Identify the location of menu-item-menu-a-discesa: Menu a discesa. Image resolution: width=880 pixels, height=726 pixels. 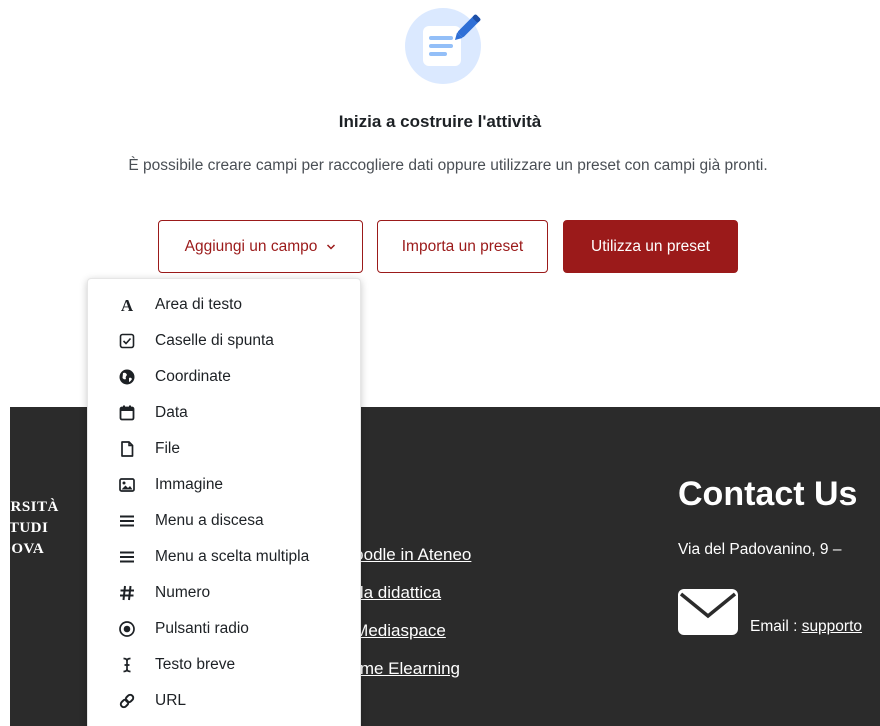
(224, 521).